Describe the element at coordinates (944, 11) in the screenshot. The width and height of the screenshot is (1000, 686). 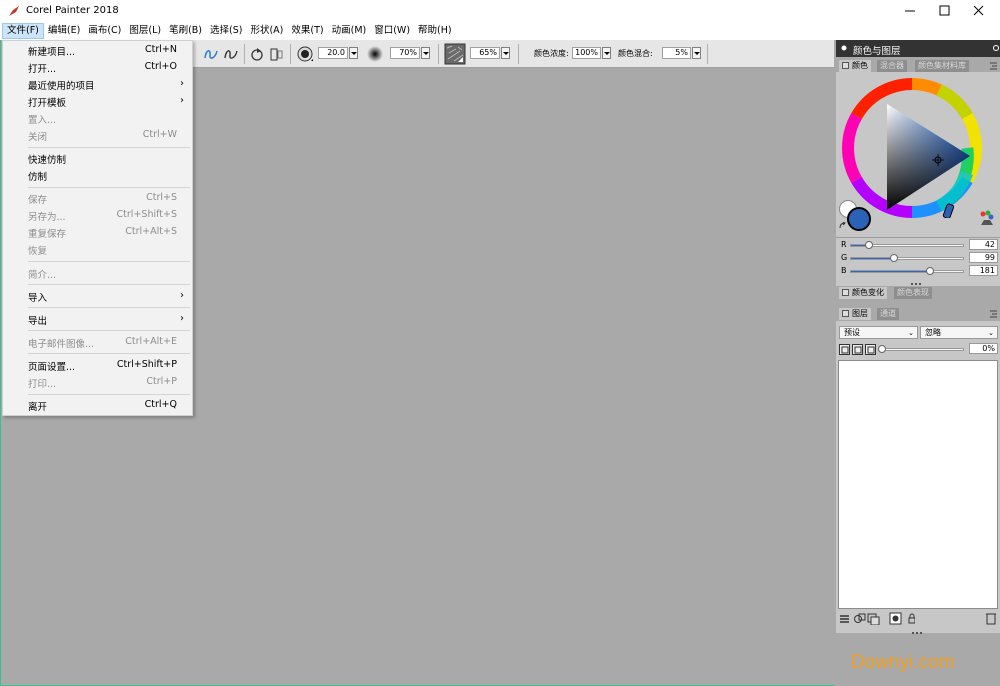
I see `maximize-button` at that location.